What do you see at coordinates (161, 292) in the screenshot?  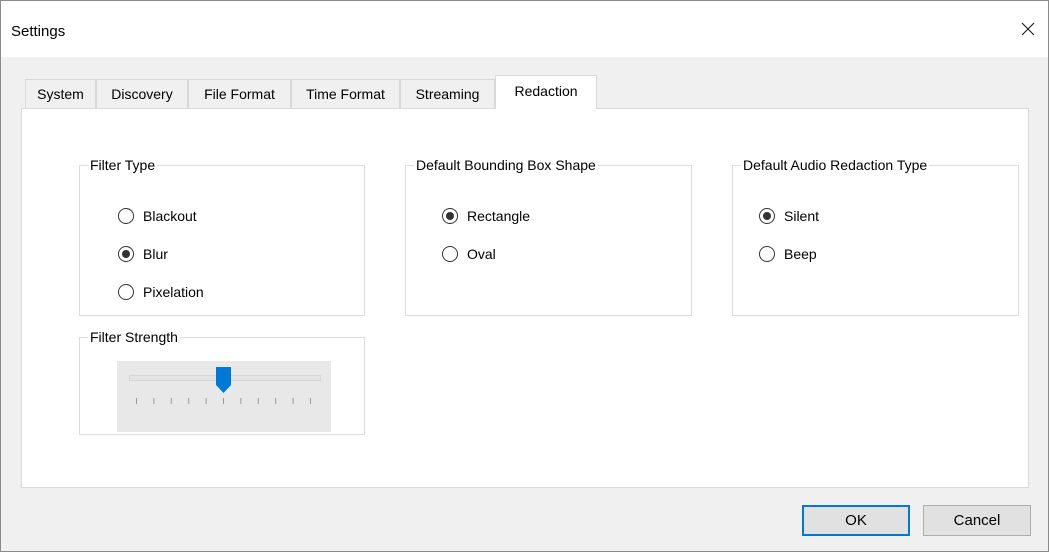 I see `radio-pixelation: Pixelation` at bounding box center [161, 292].